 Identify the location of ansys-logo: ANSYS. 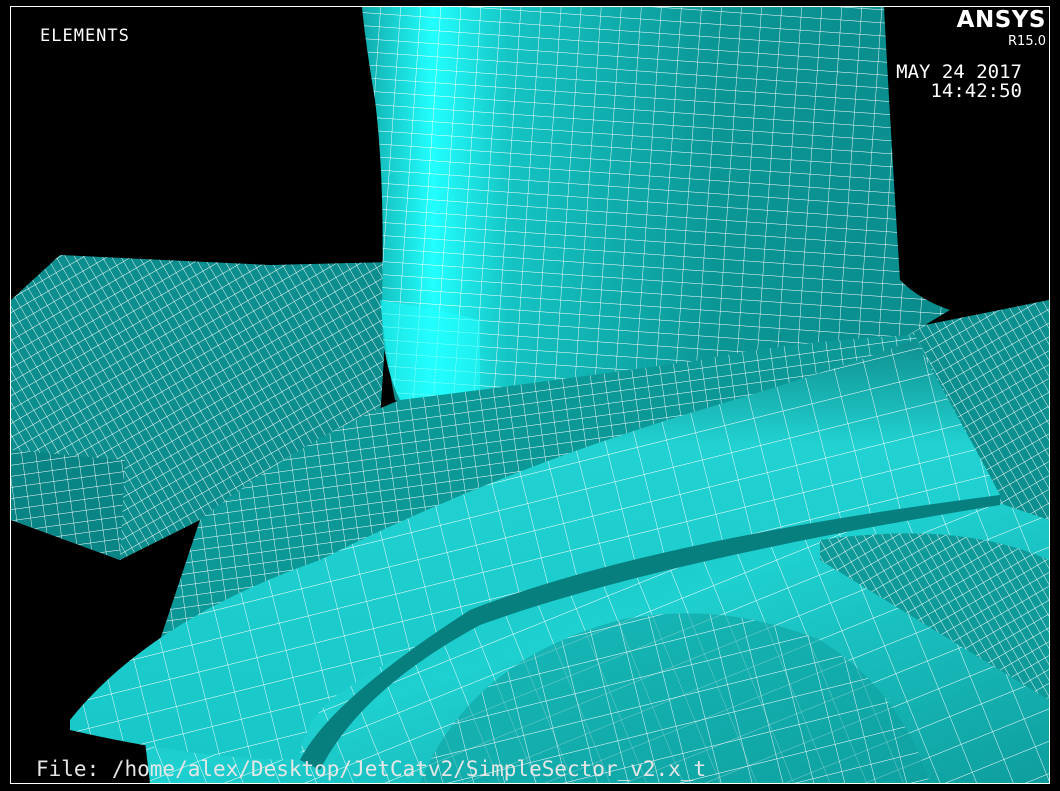
(1001, 20).